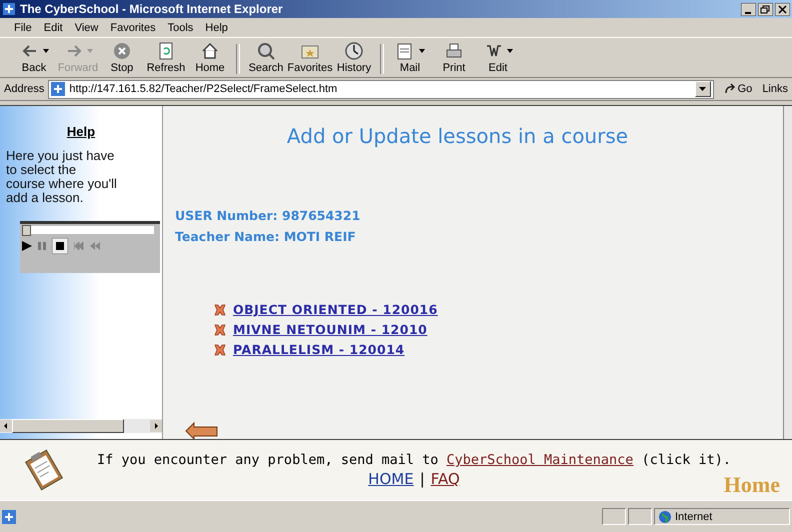 Image resolution: width=792 pixels, height=532 pixels. I want to click on course-link: OBJECT ORIENTED - 120016, so click(335, 309).